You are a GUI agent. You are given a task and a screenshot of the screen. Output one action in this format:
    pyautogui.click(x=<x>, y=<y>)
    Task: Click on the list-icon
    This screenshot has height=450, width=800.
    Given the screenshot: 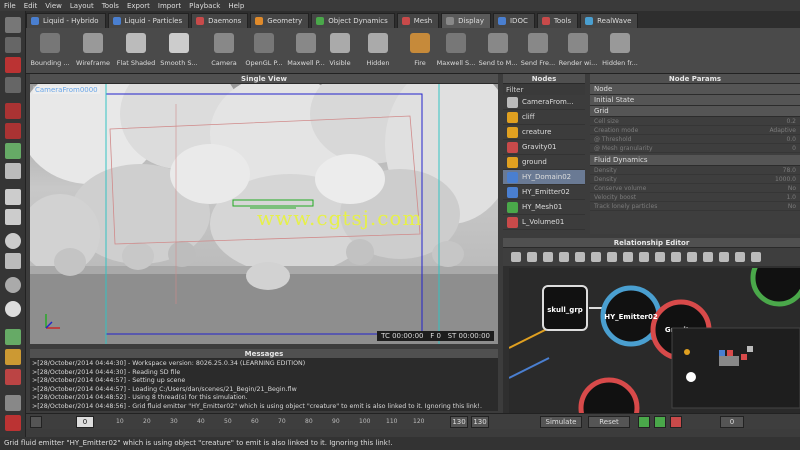 What is the action you would take?
    pyautogui.click(x=564, y=257)
    